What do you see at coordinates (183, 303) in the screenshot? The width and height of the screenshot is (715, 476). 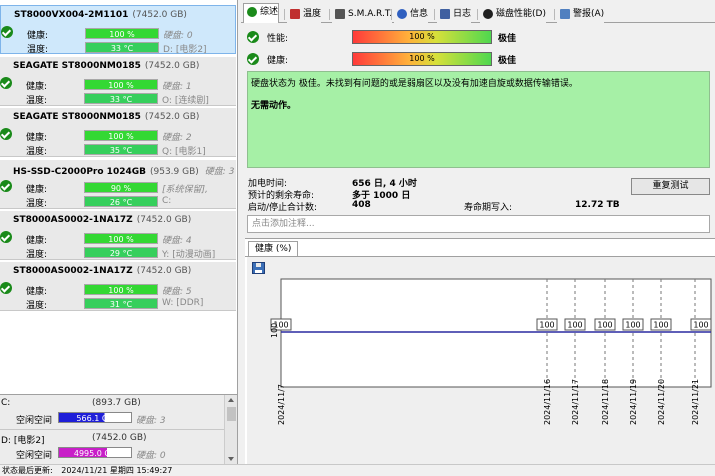 I see `drive-letters: W: [DDR]` at bounding box center [183, 303].